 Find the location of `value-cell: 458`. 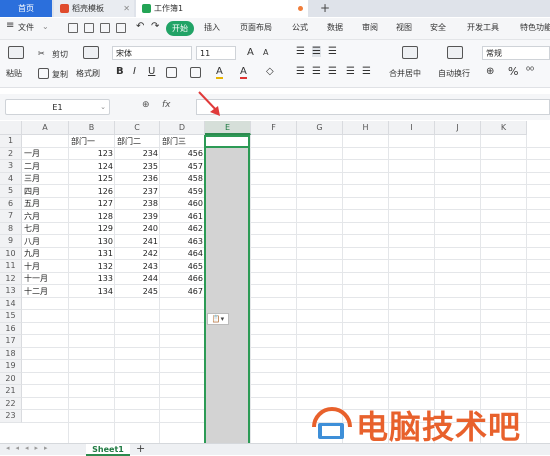

value-cell: 458 is located at coordinates (182, 179).